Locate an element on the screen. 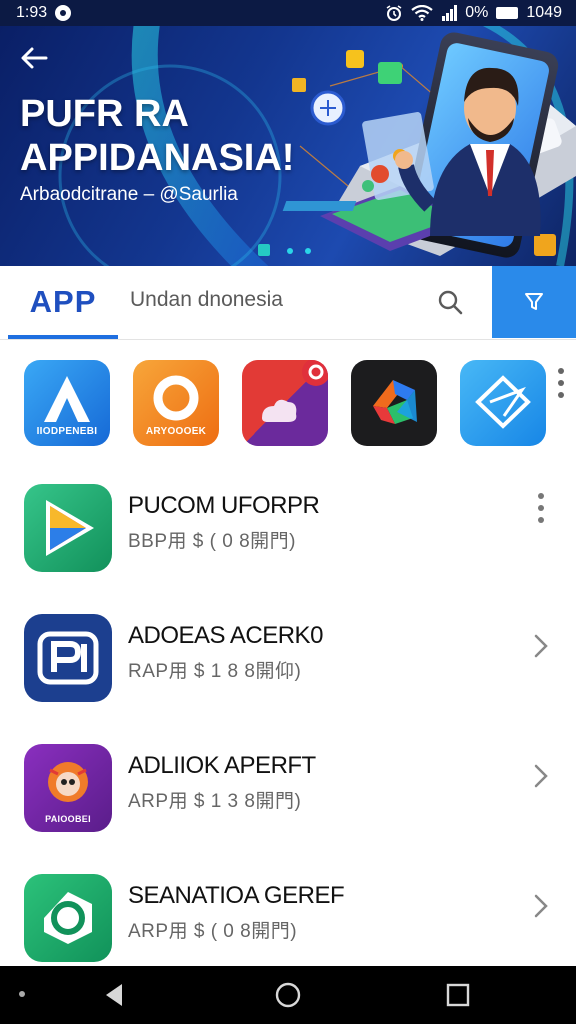 The height and width of the screenshot is (1024, 576). list-item: ADOEAS ACERK0 RAP用 $ 1 8 8開仰) is located at coordinates (288, 661).